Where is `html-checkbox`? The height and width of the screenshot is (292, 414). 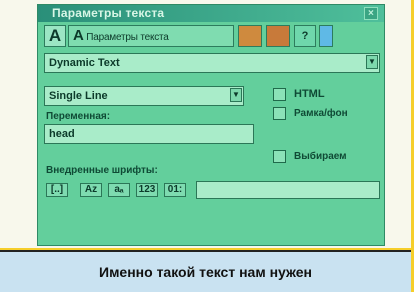
html-checkbox is located at coordinates (279, 94).